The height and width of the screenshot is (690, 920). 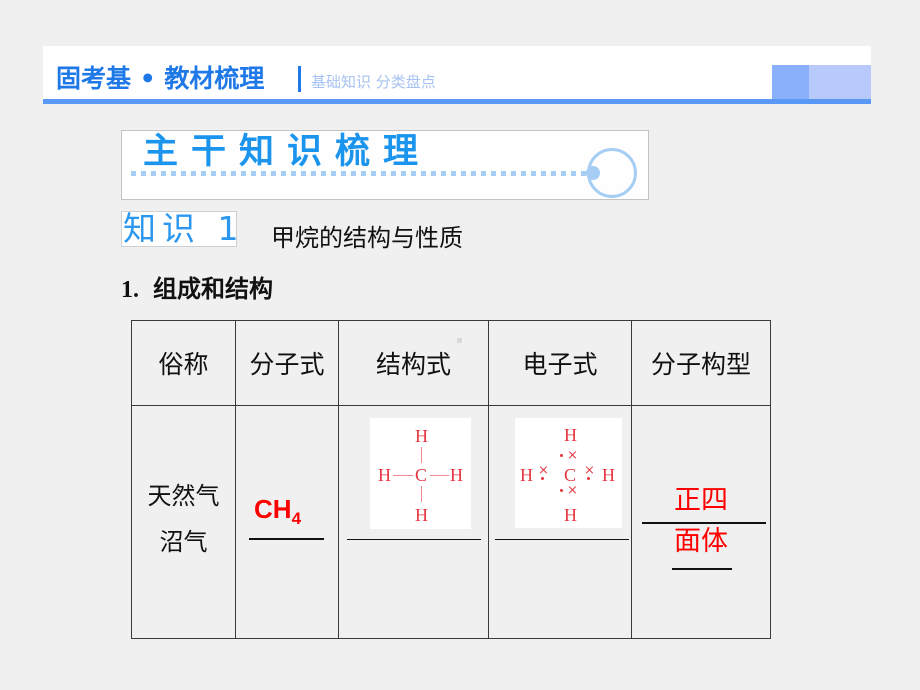 I want to click on header-underline, so click(x=457, y=101).